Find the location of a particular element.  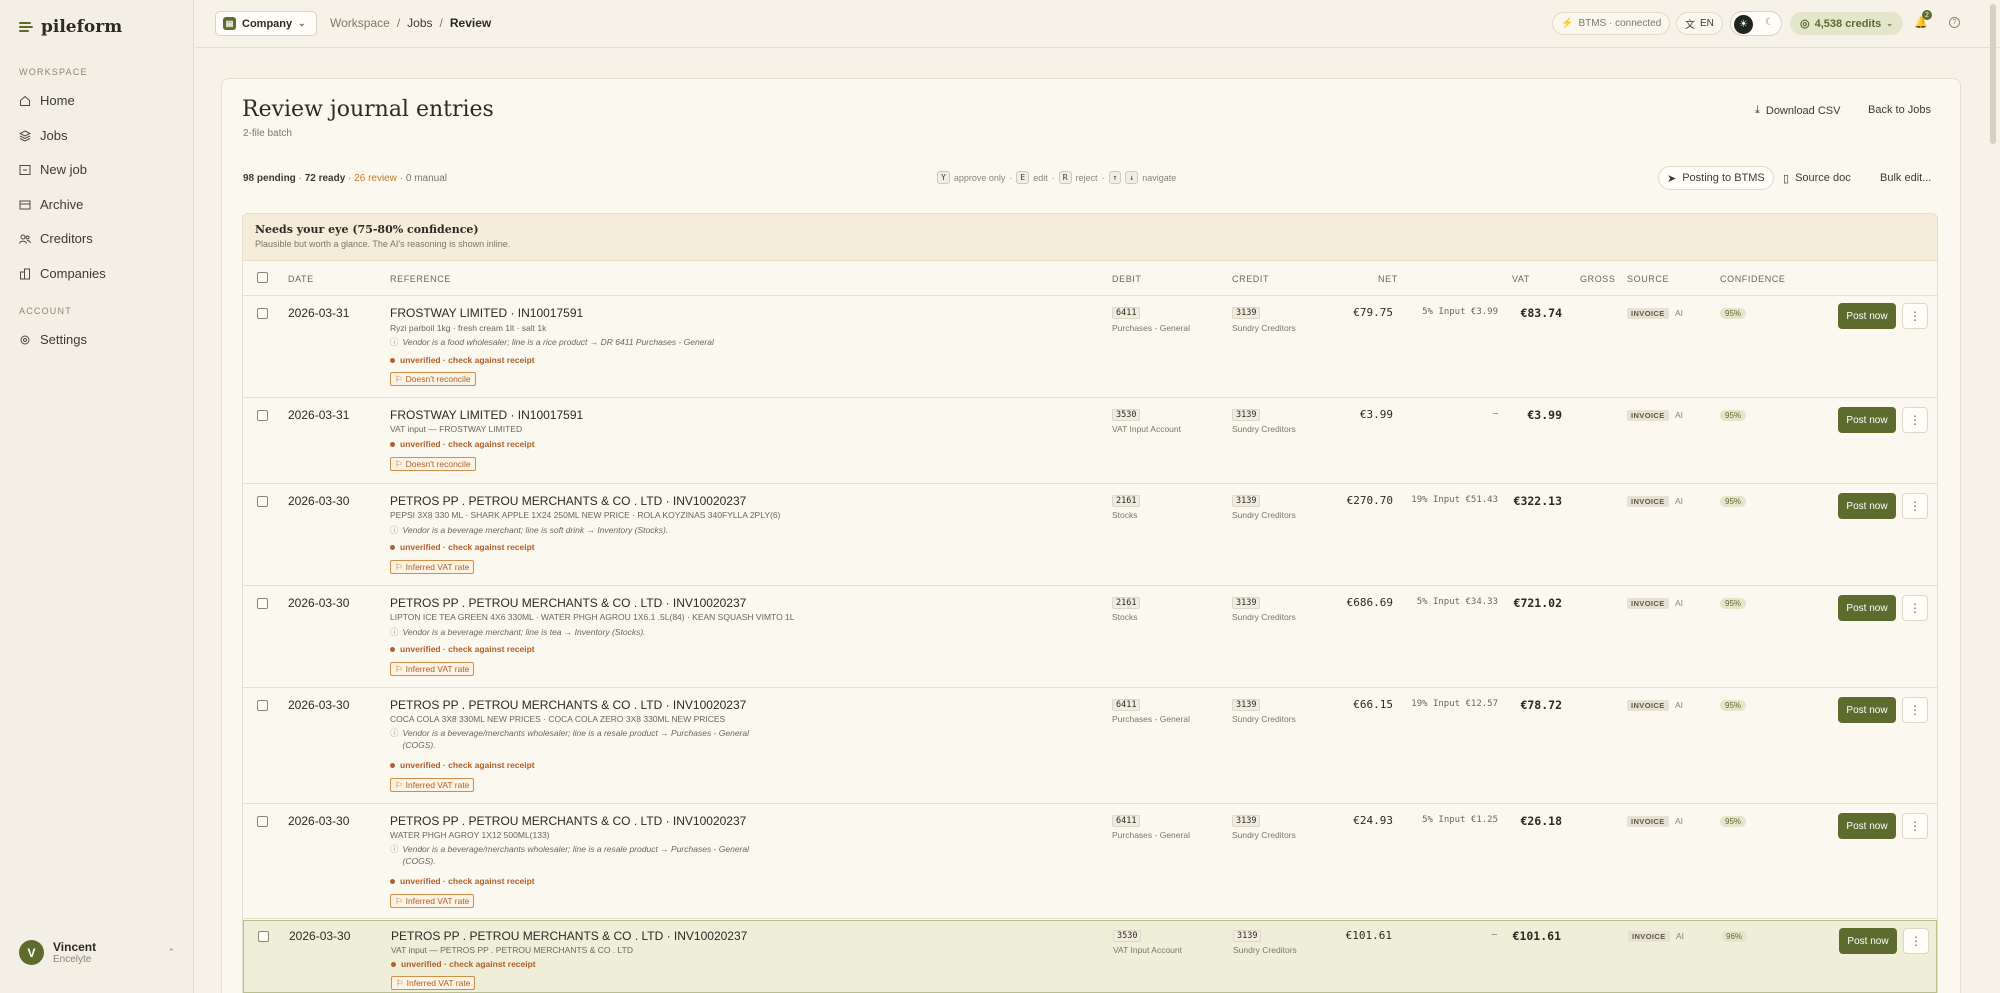

source-doc-button: ▯ Source doc is located at coordinates (1817, 178).